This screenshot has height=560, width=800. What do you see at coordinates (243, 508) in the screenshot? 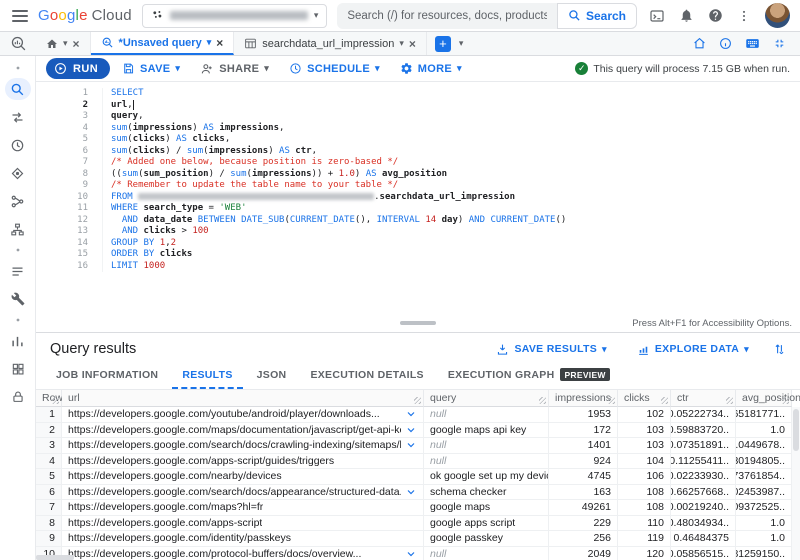
I see `url-cell: https://developers.google.com/maps?hl=fr` at bounding box center [243, 508].